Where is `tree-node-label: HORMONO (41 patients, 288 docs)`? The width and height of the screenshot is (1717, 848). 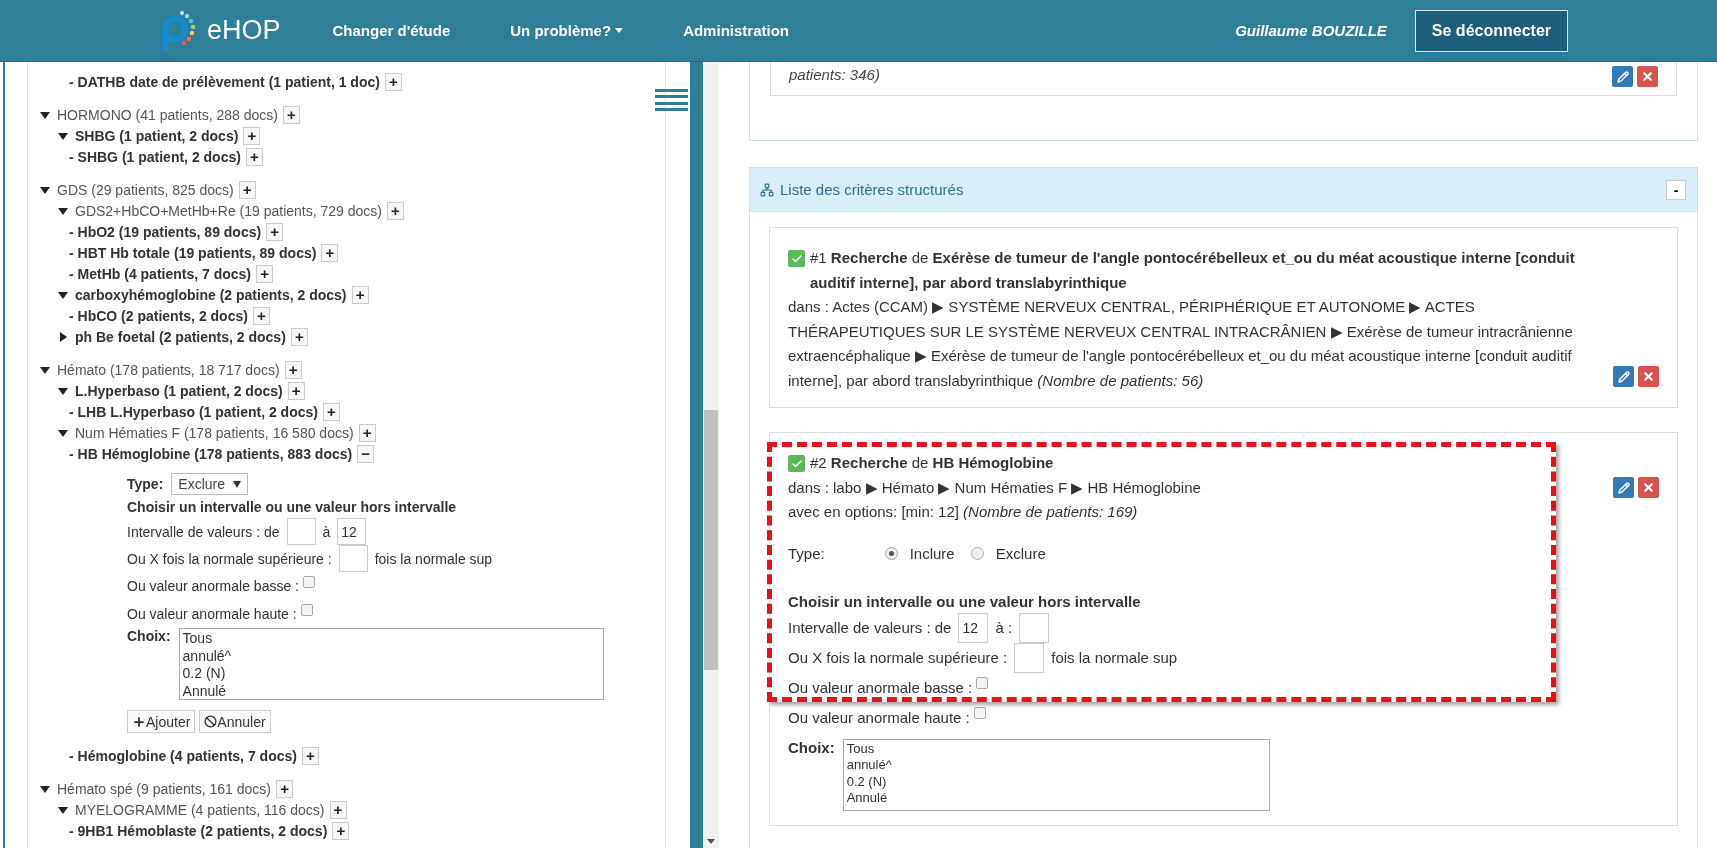 tree-node-label: HORMONO (41 patients, 288 docs) is located at coordinates (167, 114).